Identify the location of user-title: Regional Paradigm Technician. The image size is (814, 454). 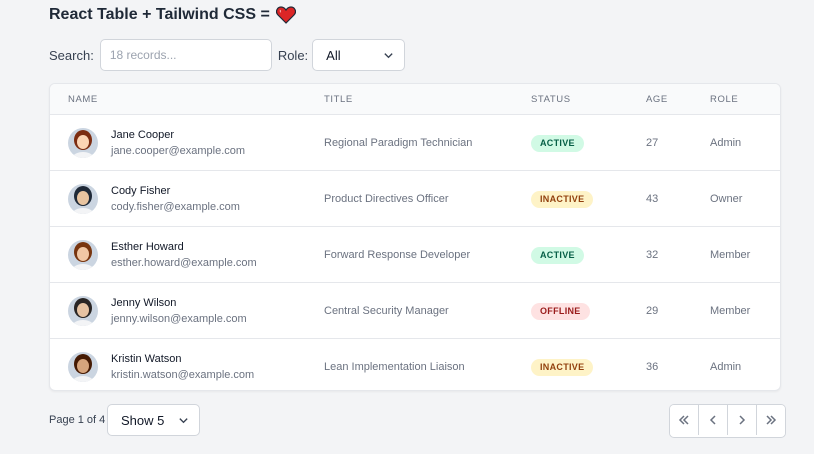
(398, 143).